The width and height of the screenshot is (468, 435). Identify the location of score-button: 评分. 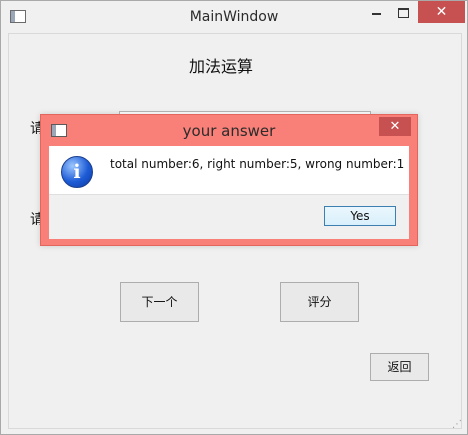
(319, 302).